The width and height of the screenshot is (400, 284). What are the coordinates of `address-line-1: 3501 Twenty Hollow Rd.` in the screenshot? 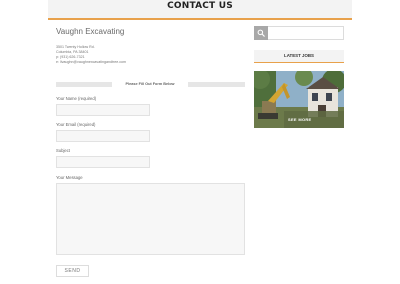 It's located at (75, 47).